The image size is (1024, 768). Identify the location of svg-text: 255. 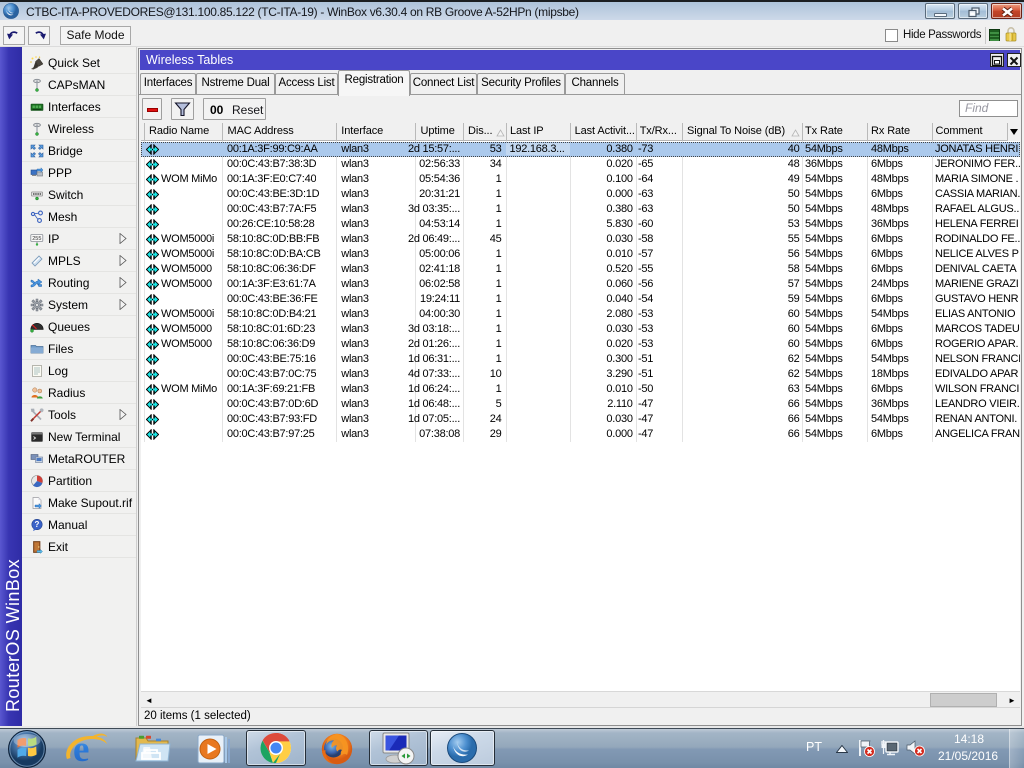
(36, 239).